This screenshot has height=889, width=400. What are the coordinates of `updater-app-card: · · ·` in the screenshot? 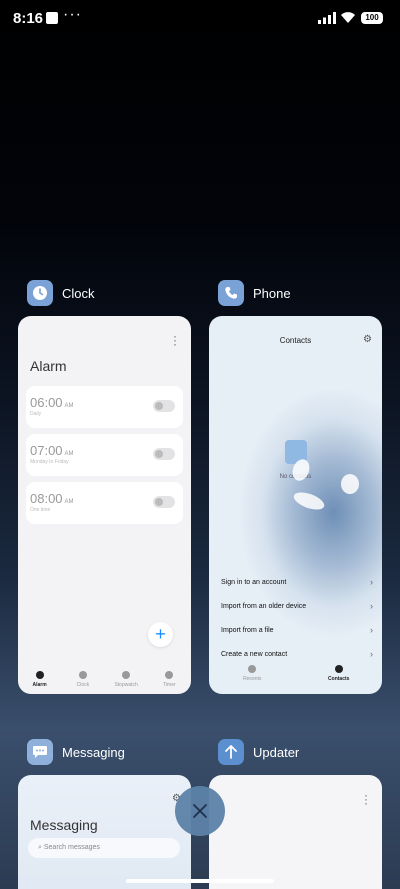 It's located at (295, 832).